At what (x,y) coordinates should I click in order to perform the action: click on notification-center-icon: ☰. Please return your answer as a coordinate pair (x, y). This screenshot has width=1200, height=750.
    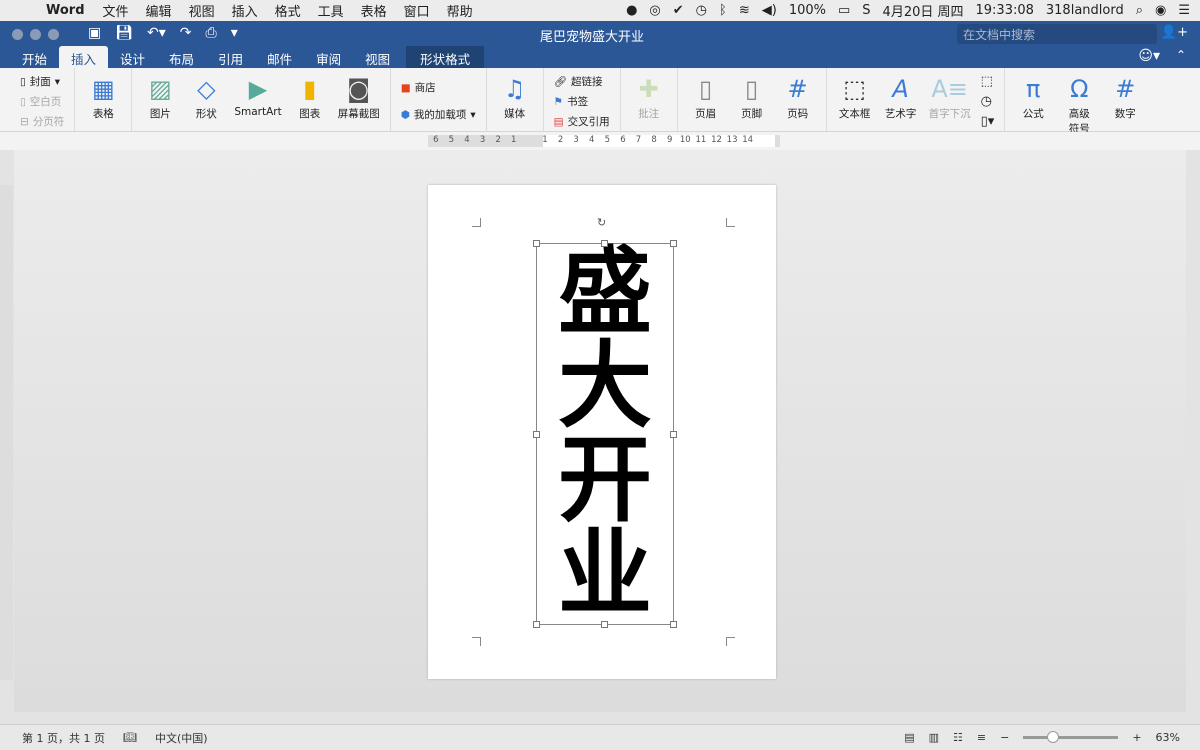
    Looking at the image, I should click on (1184, 10).